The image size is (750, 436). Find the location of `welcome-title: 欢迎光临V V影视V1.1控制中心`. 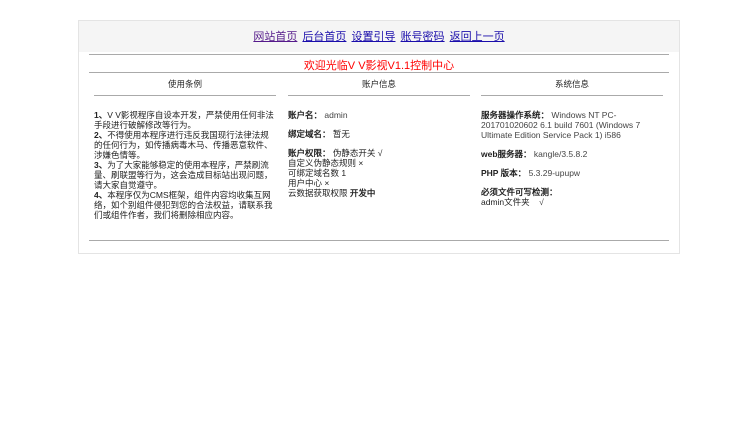

welcome-title: 欢迎光临V V影视V1.1控制中心 is located at coordinates (379, 66).